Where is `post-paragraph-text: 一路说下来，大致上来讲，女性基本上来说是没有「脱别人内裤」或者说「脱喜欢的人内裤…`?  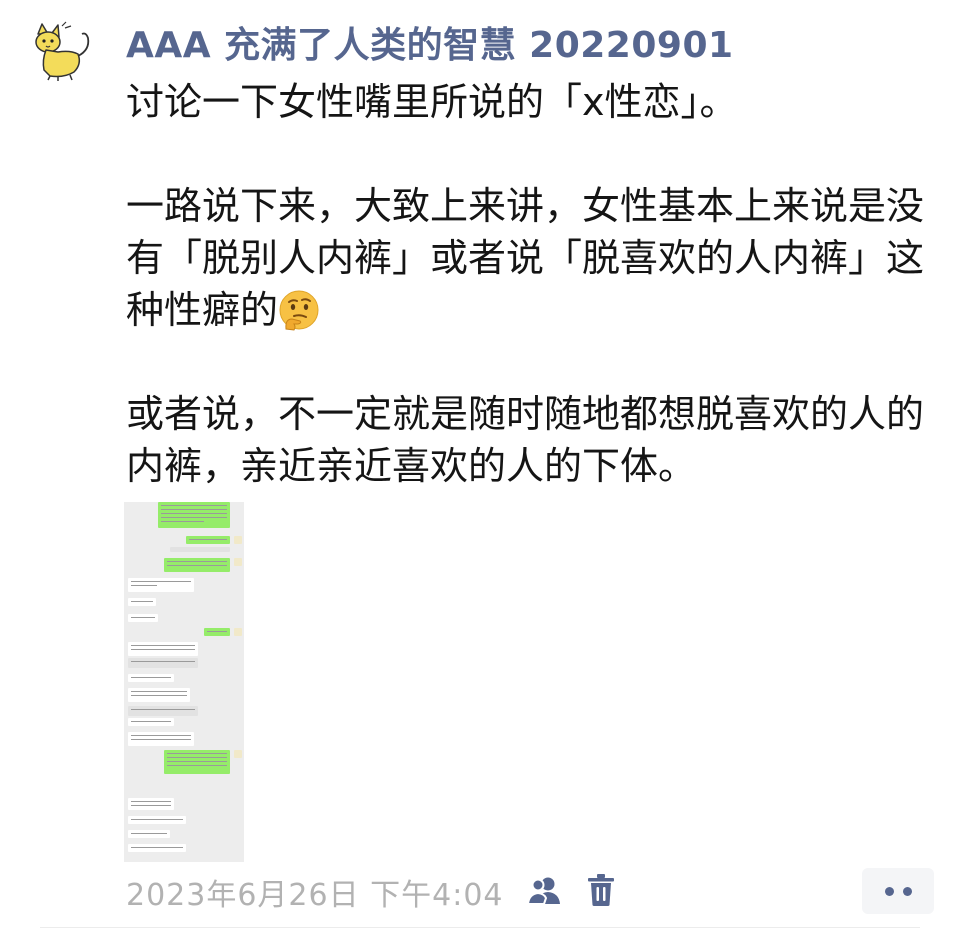
post-paragraph-text: 一路说下来，大致上来讲，女性基本上来说是没有「脱别人内裤」或者说「脱喜欢的人内裤… is located at coordinates (525, 258).